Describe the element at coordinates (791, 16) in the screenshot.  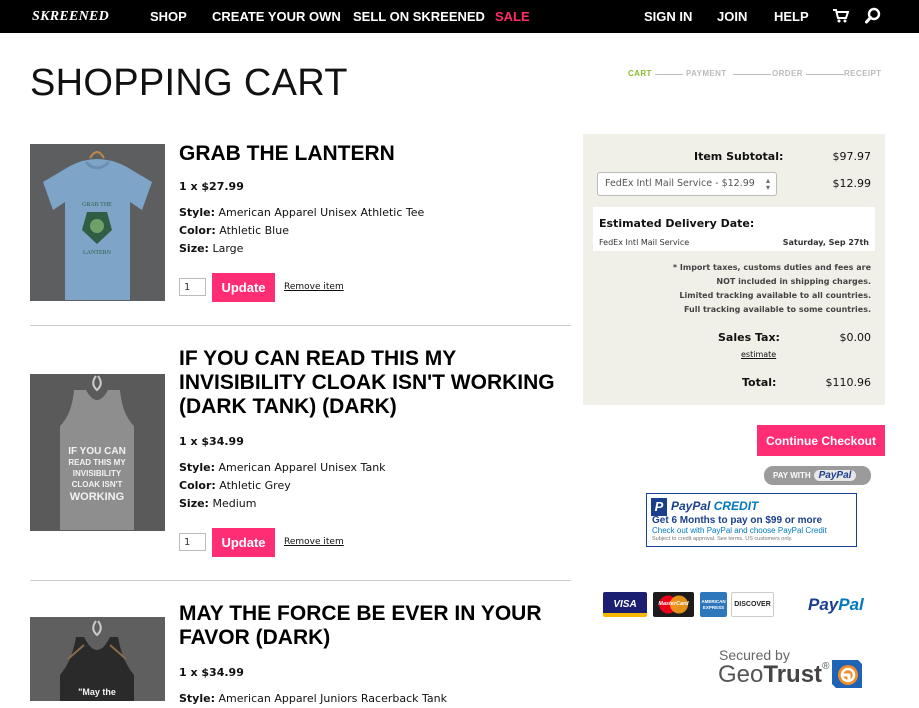
I see `nav-link-help: HELP` at that location.